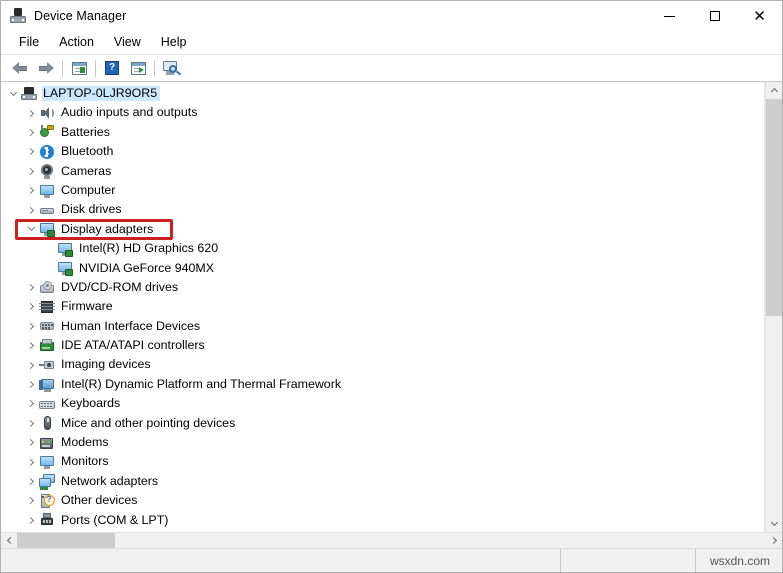 This screenshot has height=573, width=783. I want to click on scroll-down-button, so click(774, 523).